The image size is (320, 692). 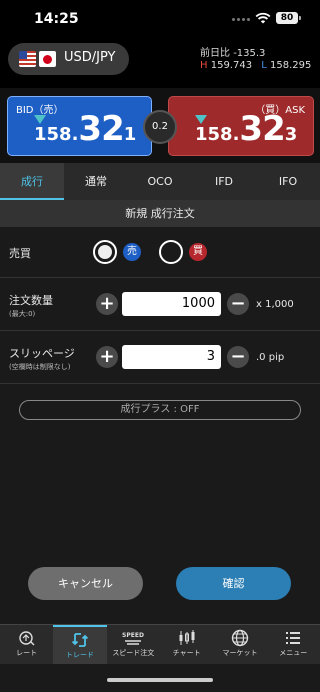 What do you see at coordinates (240, 653) in the screenshot?
I see `nav-market-label: マーケット` at bounding box center [240, 653].